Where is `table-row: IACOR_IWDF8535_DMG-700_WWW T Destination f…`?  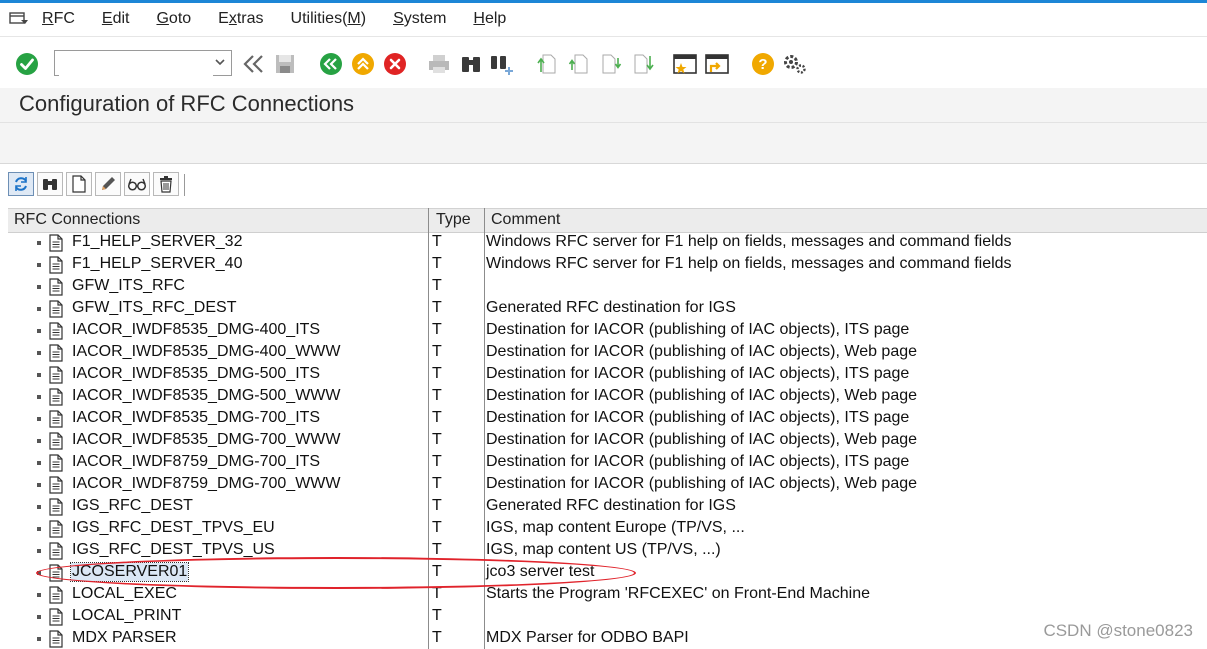 table-row: IACOR_IWDF8535_DMG-700_WWW T Destination f… is located at coordinates (607, 441).